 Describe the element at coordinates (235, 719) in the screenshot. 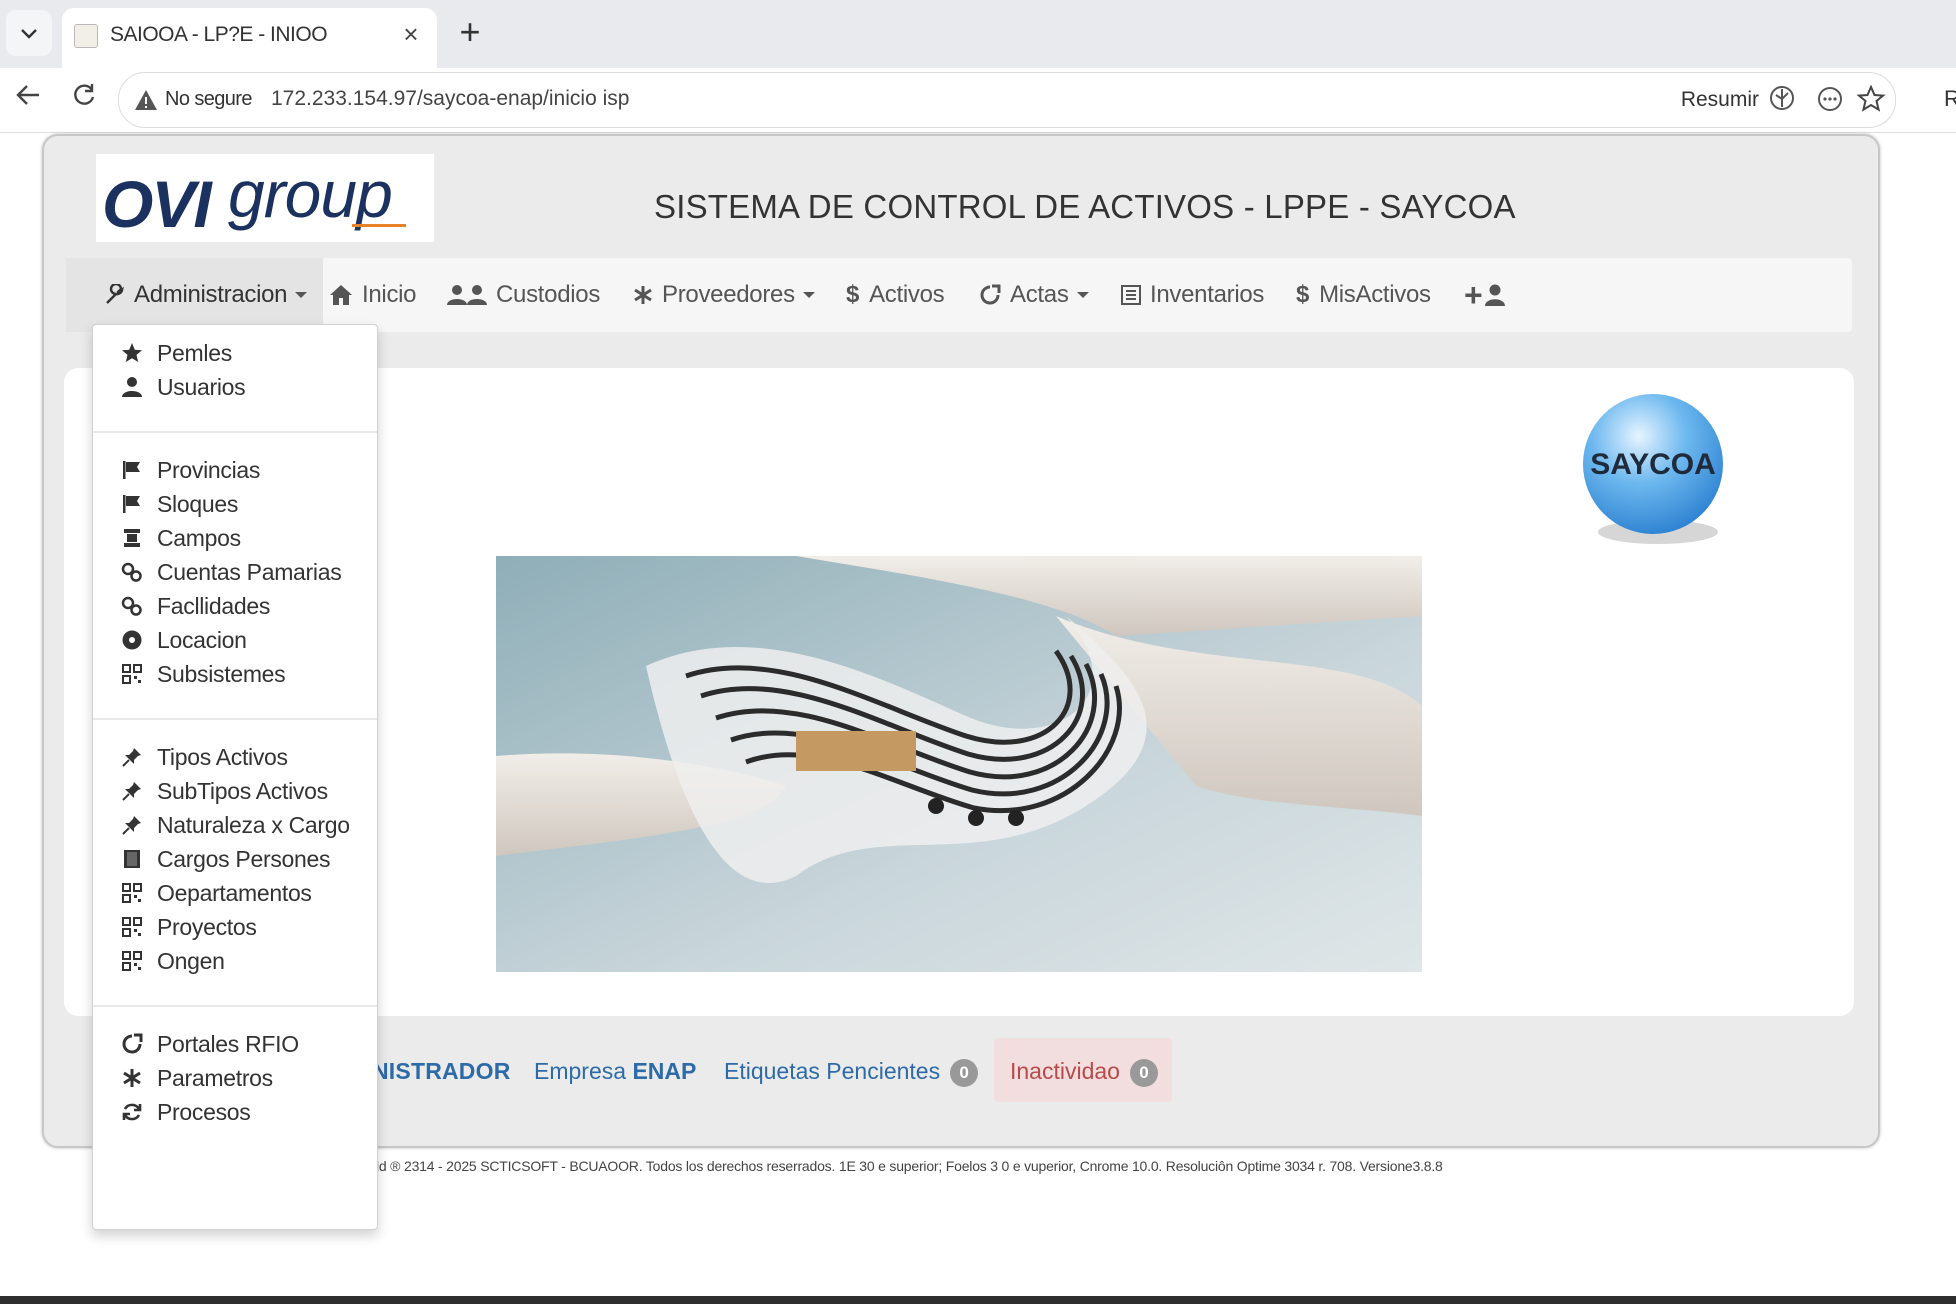

I see `menu-divider` at that location.